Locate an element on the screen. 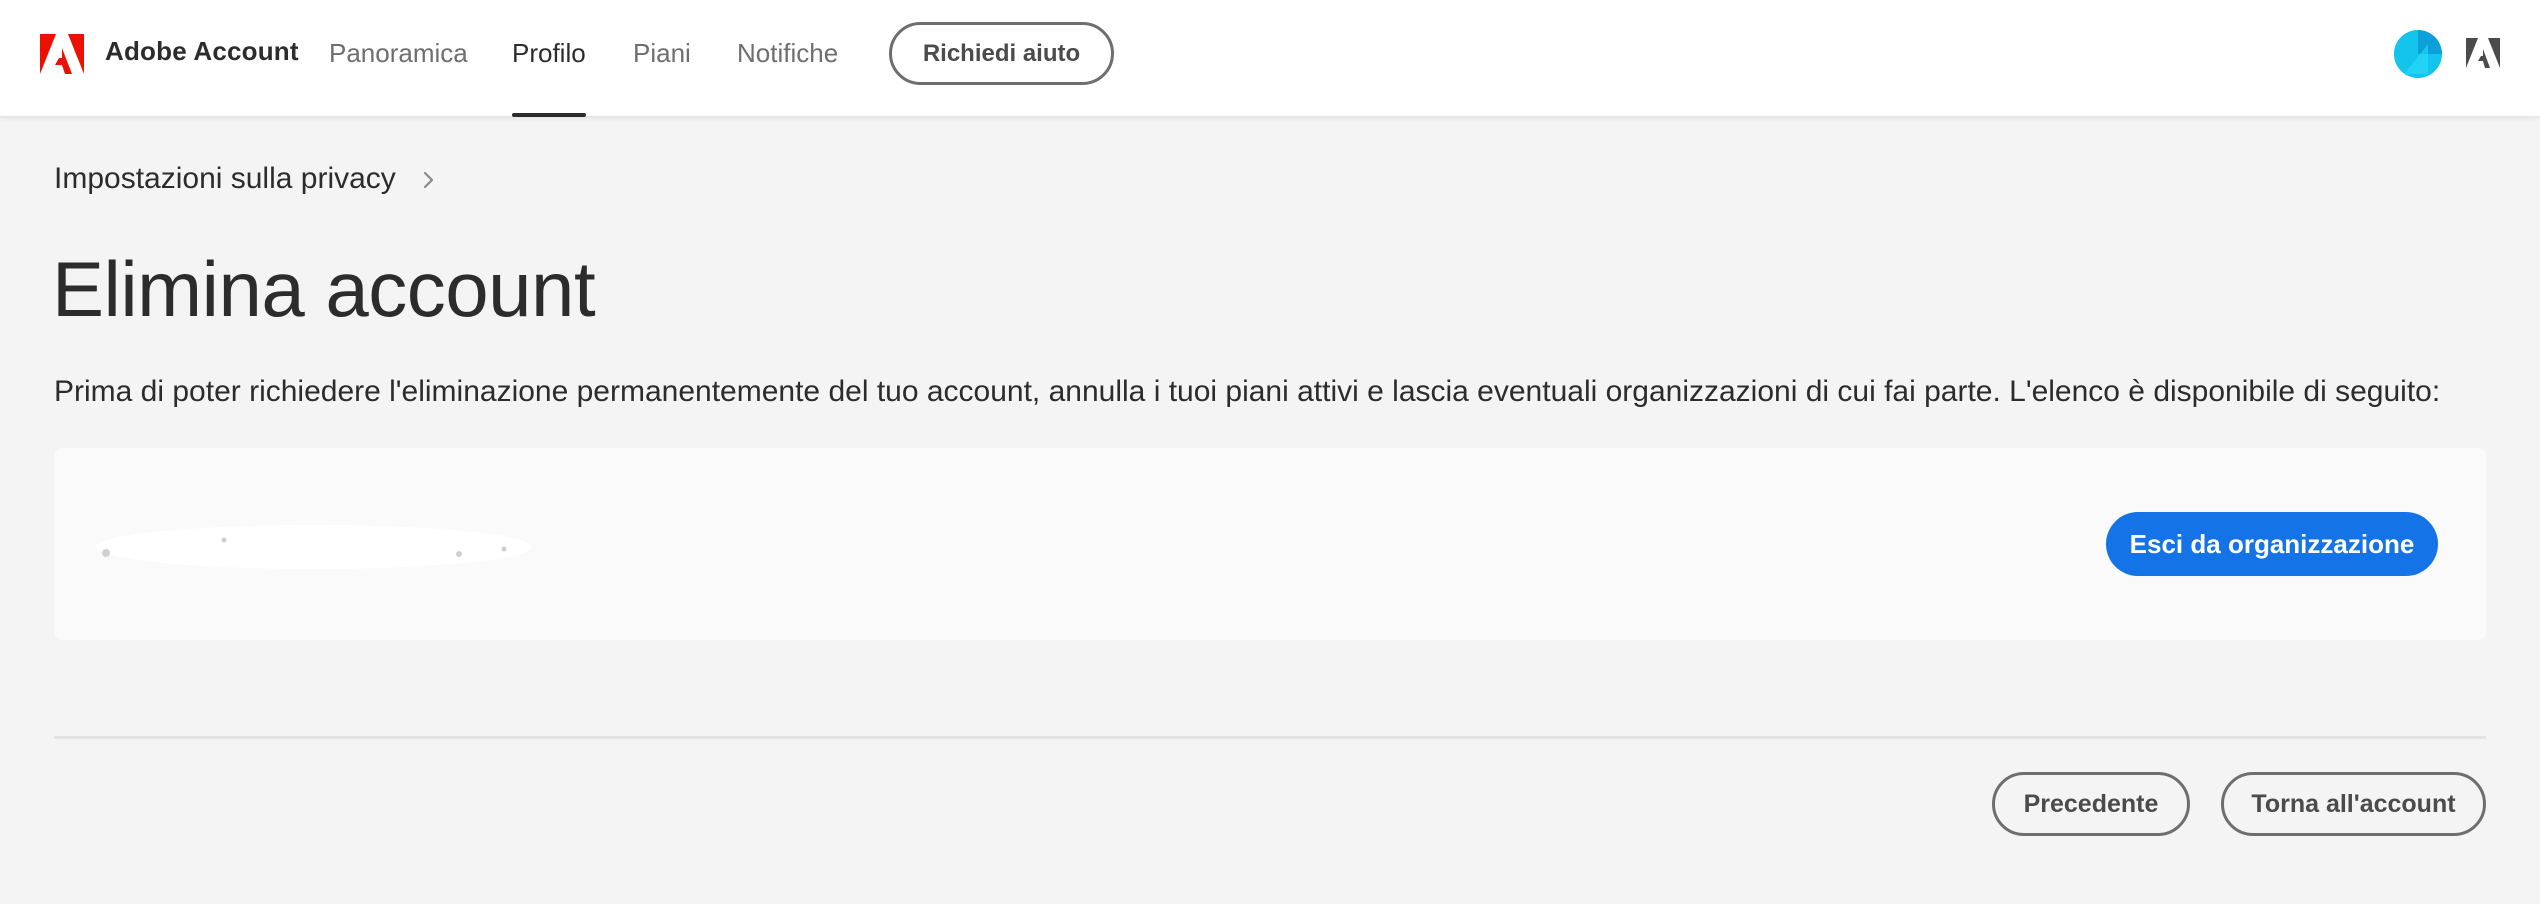 The height and width of the screenshot is (904, 2540). chevron-right-icon is located at coordinates (428, 180).